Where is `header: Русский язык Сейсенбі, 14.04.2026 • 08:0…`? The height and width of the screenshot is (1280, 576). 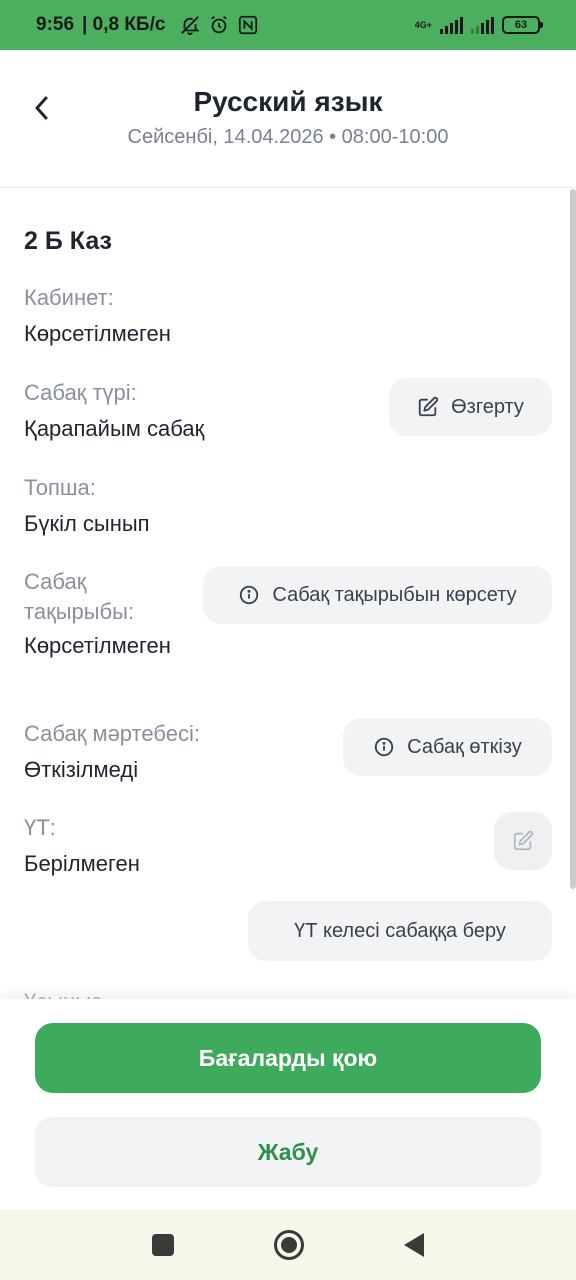 header: Русский язык Сейсенбі, 14.04.2026 • 08:0… is located at coordinates (288, 119).